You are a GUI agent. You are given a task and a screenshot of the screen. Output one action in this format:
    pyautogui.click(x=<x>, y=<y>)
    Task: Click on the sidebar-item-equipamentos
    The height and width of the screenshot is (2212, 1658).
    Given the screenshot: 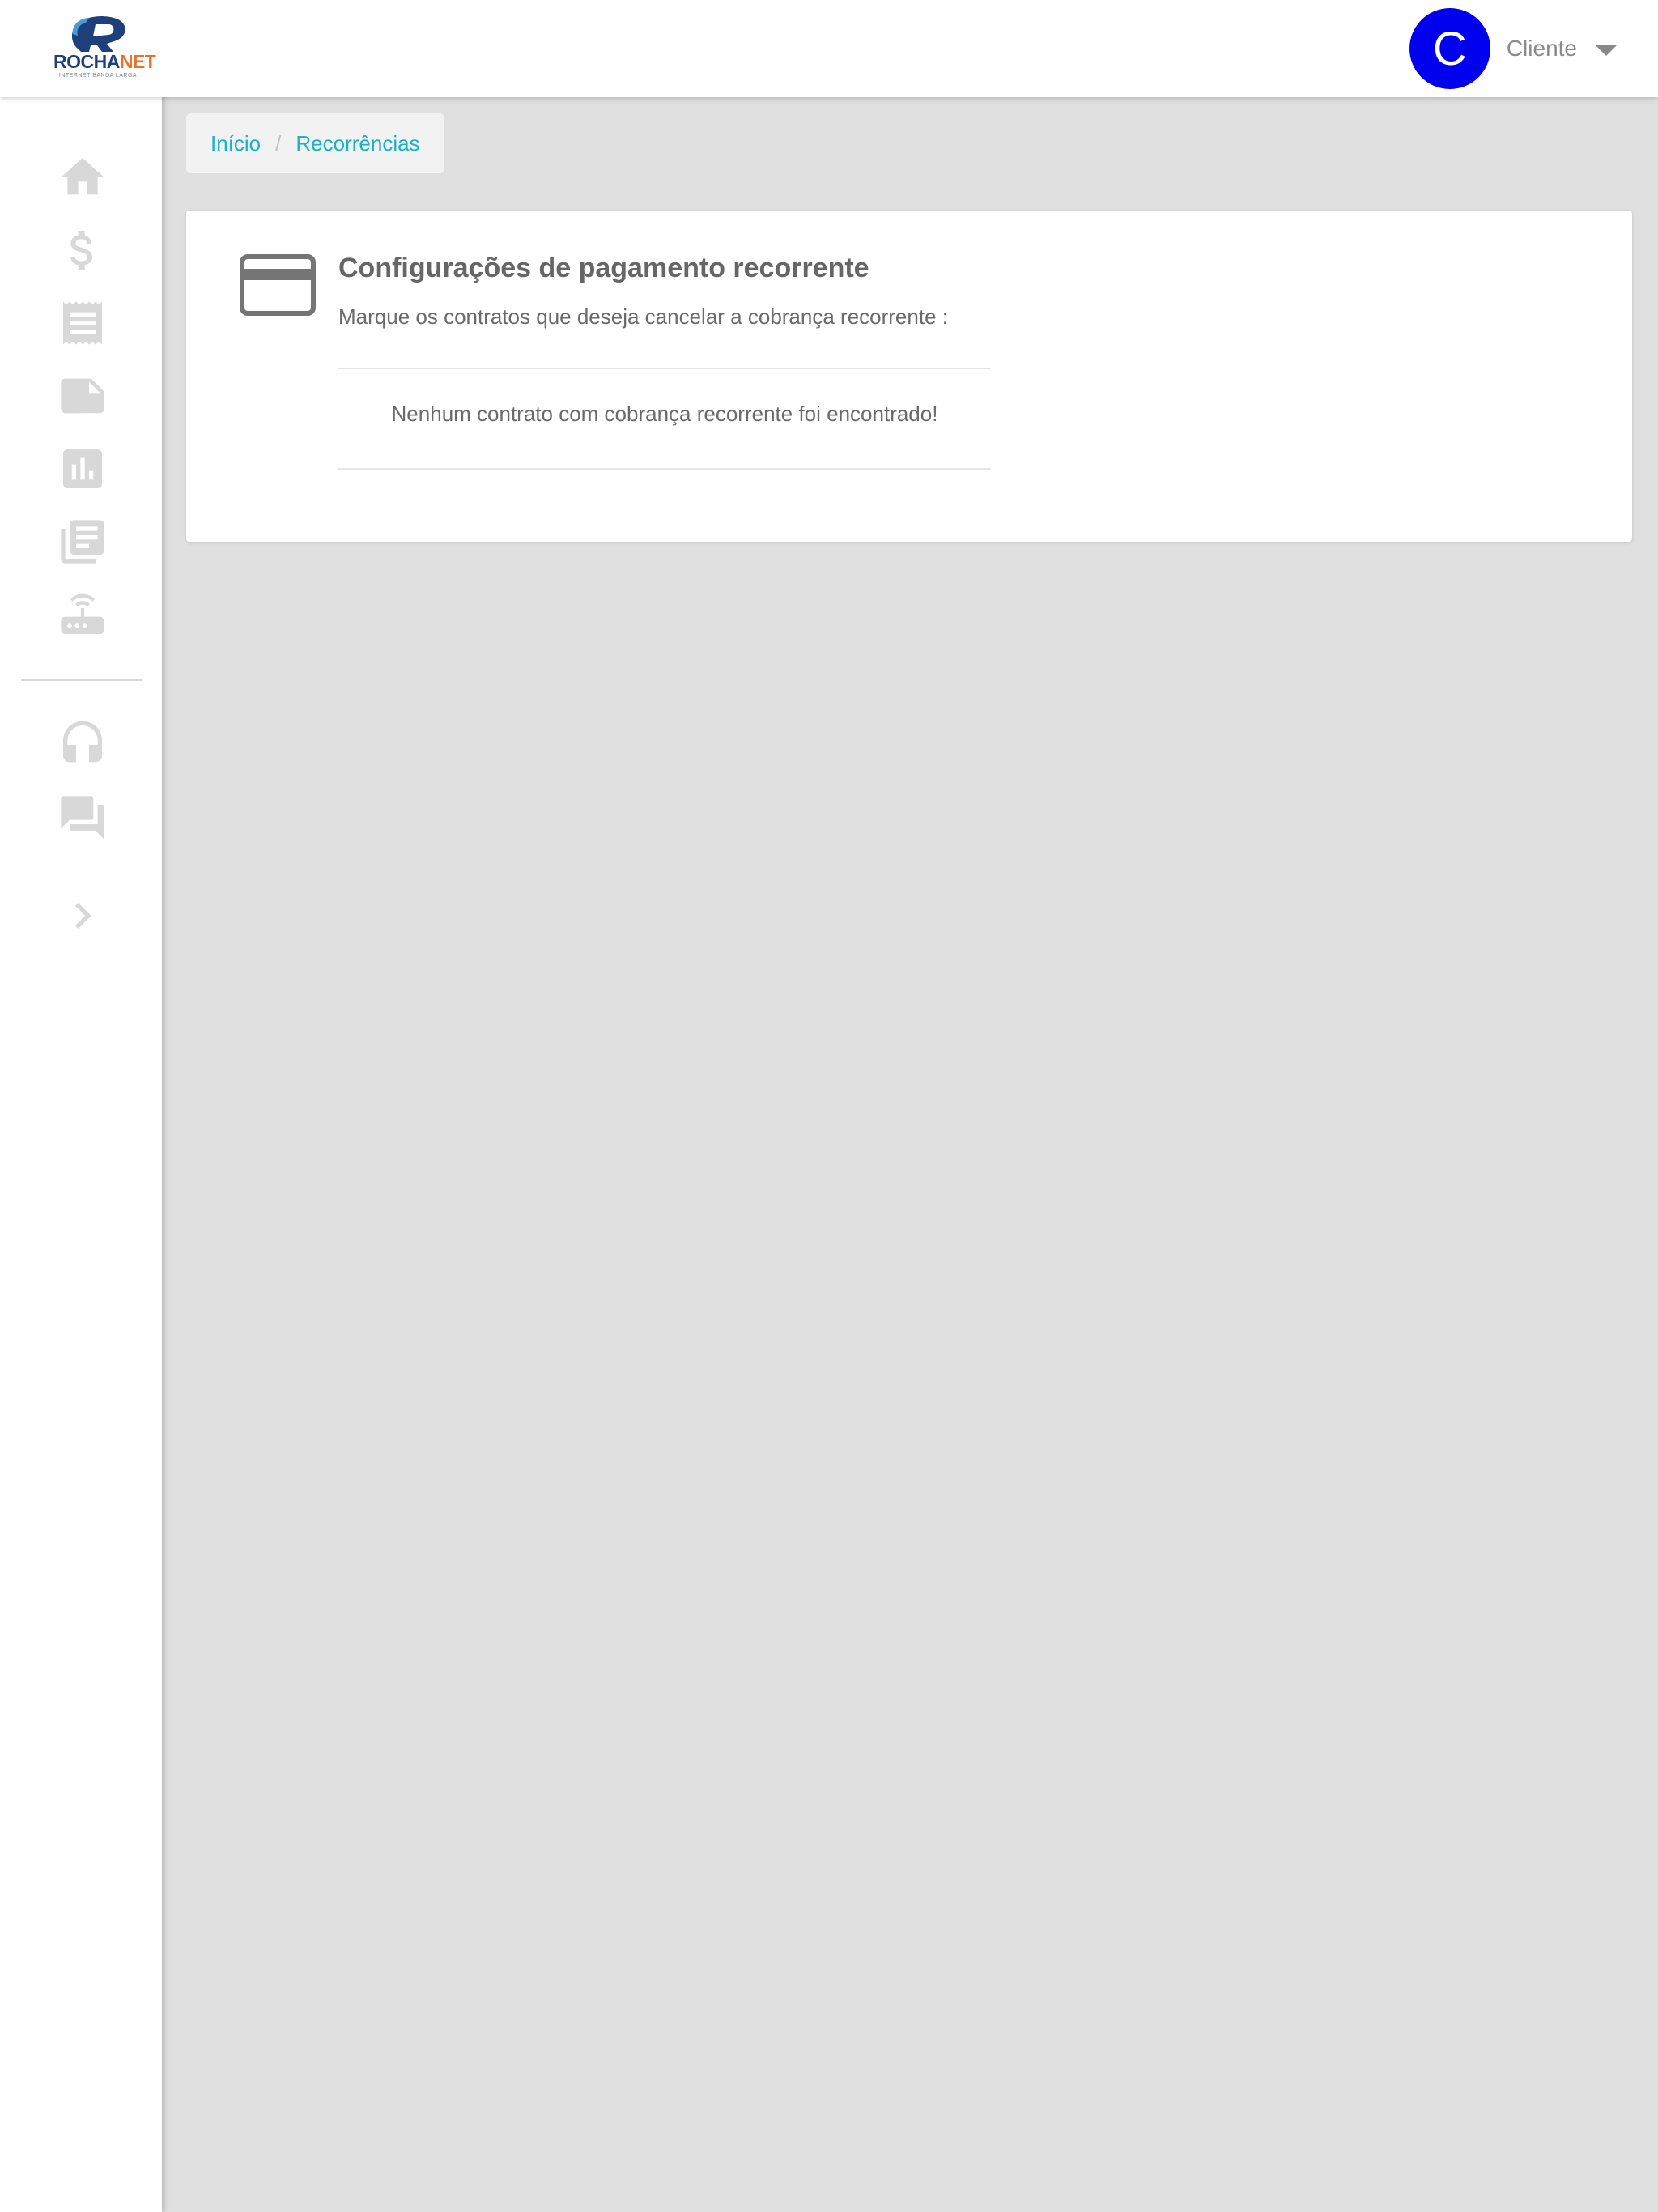 What is the action you would take?
    pyautogui.click(x=82, y=615)
    